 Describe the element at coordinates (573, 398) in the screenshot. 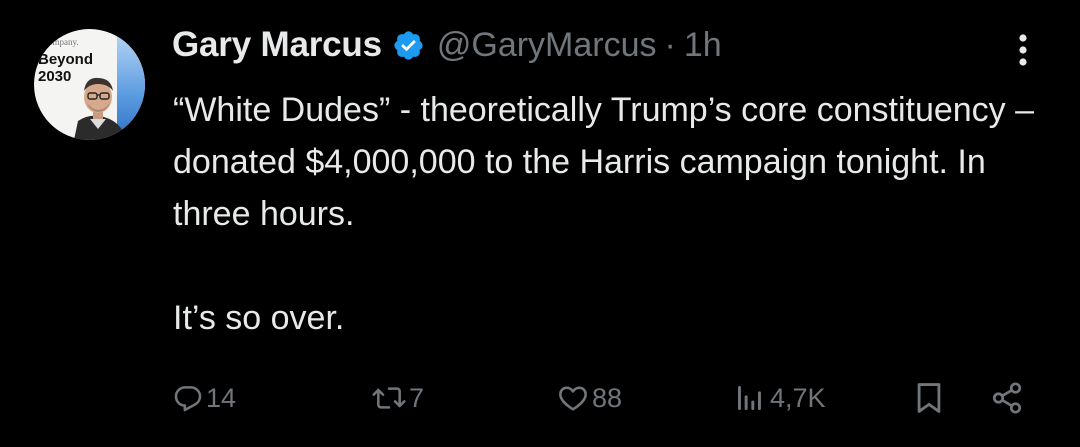

I see `heart-icon` at that location.